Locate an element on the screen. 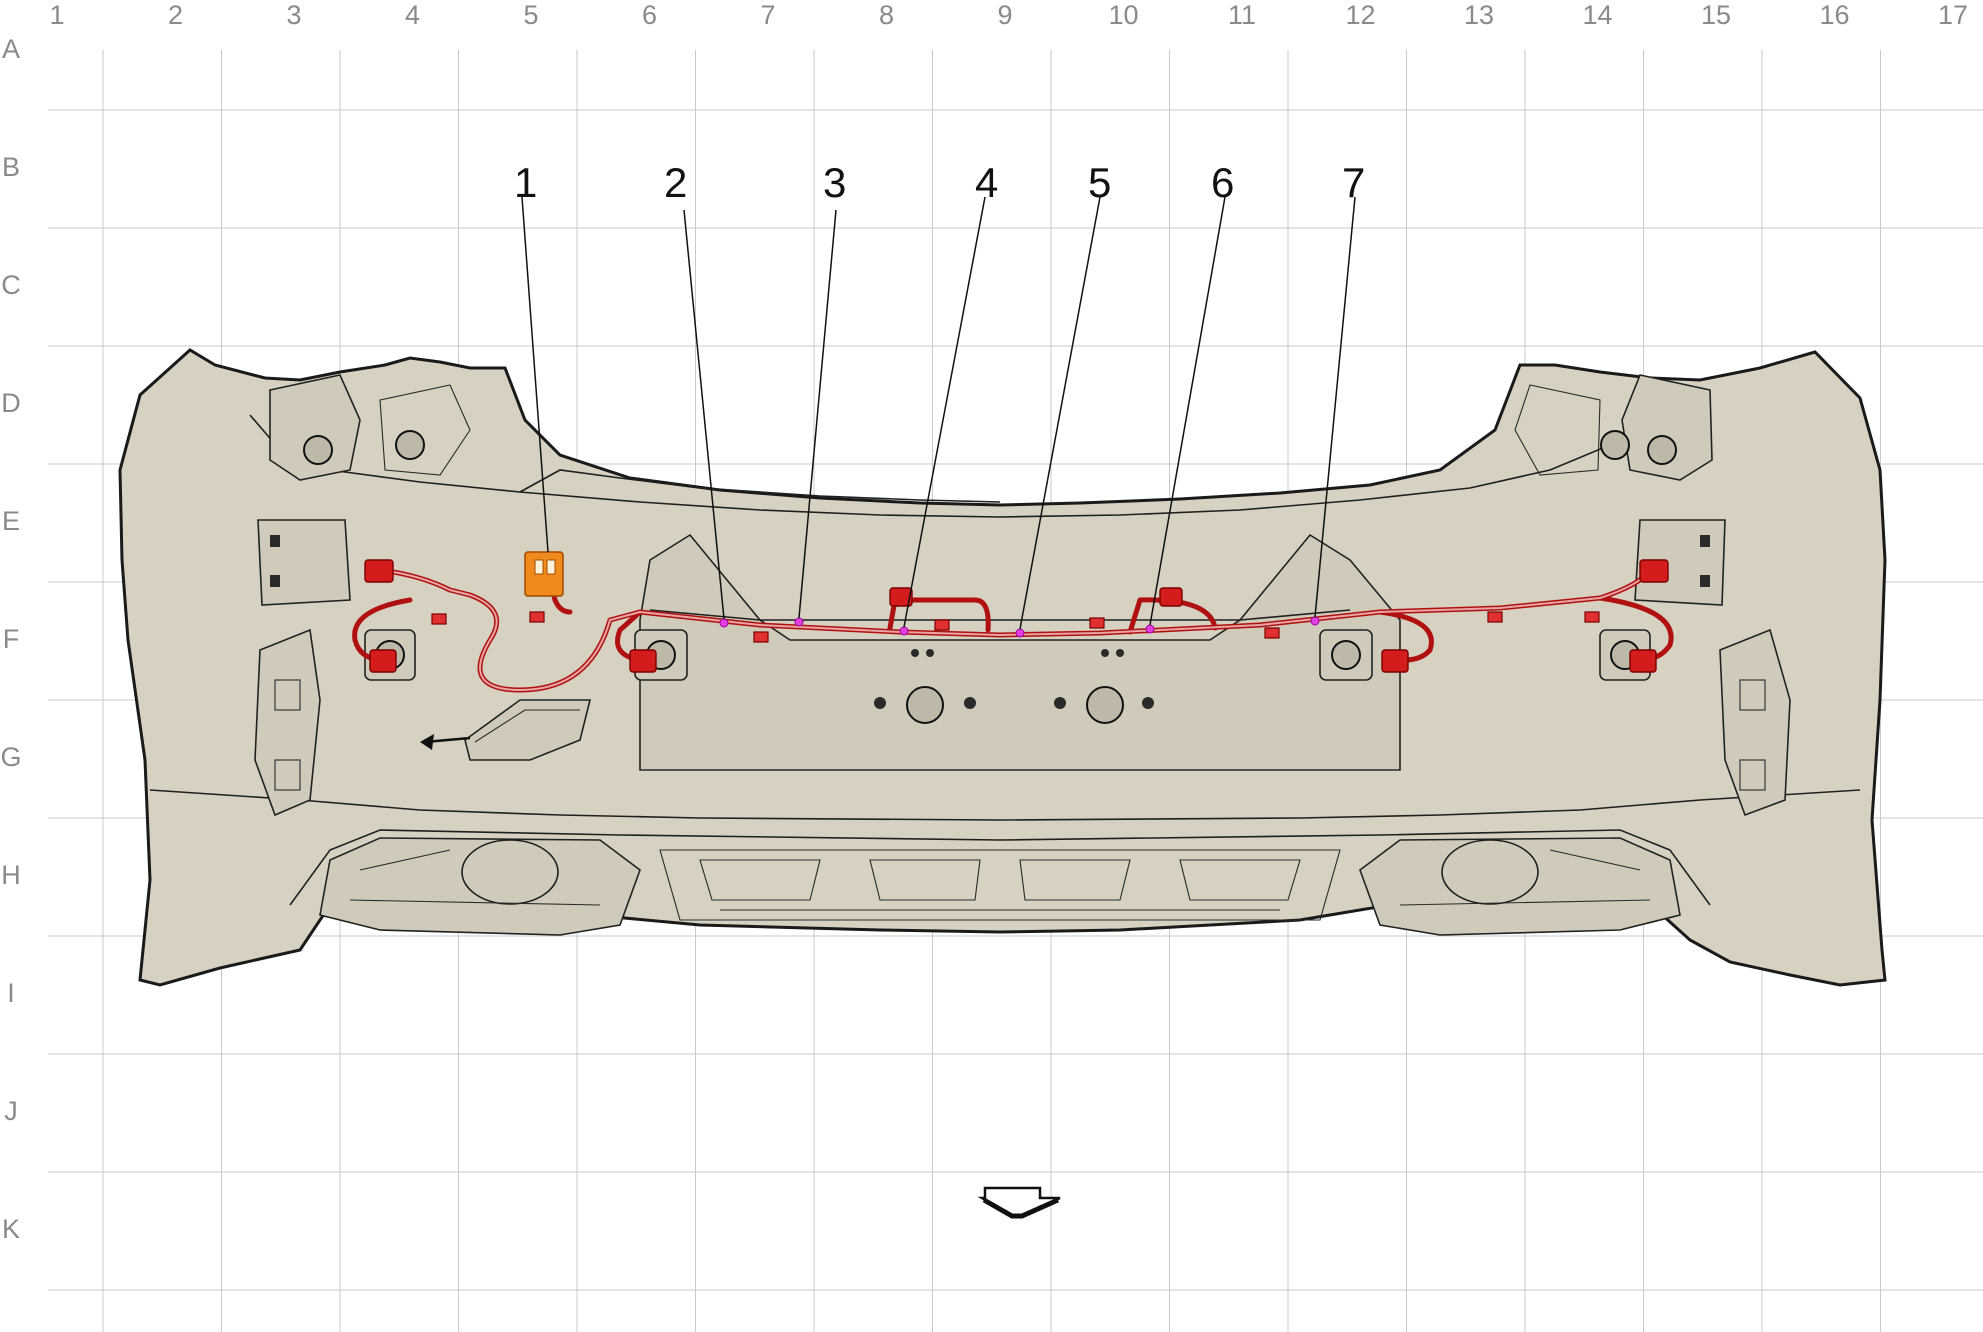 The height and width of the screenshot is (1332, 1983). connector-lamp-left is located at coordinates (379, 571).